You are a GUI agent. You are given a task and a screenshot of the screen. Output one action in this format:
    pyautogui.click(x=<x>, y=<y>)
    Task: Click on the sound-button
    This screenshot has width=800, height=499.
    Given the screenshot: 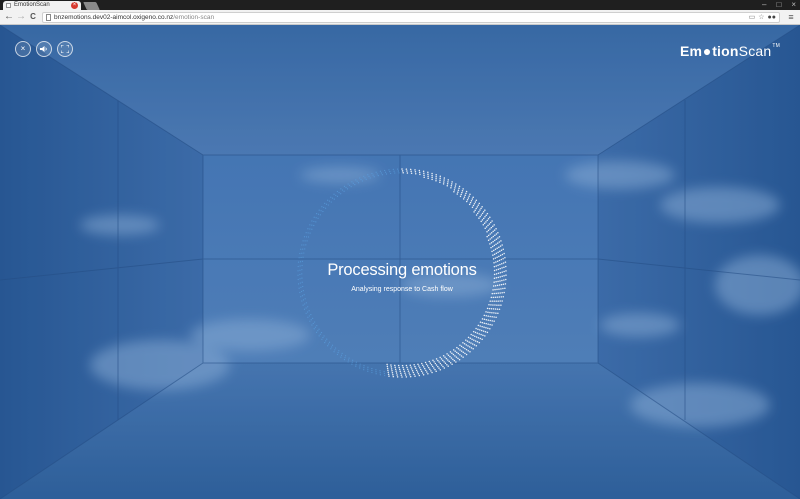 What is the action you would take?
    pyautogui.click(x=44, y=49)
    